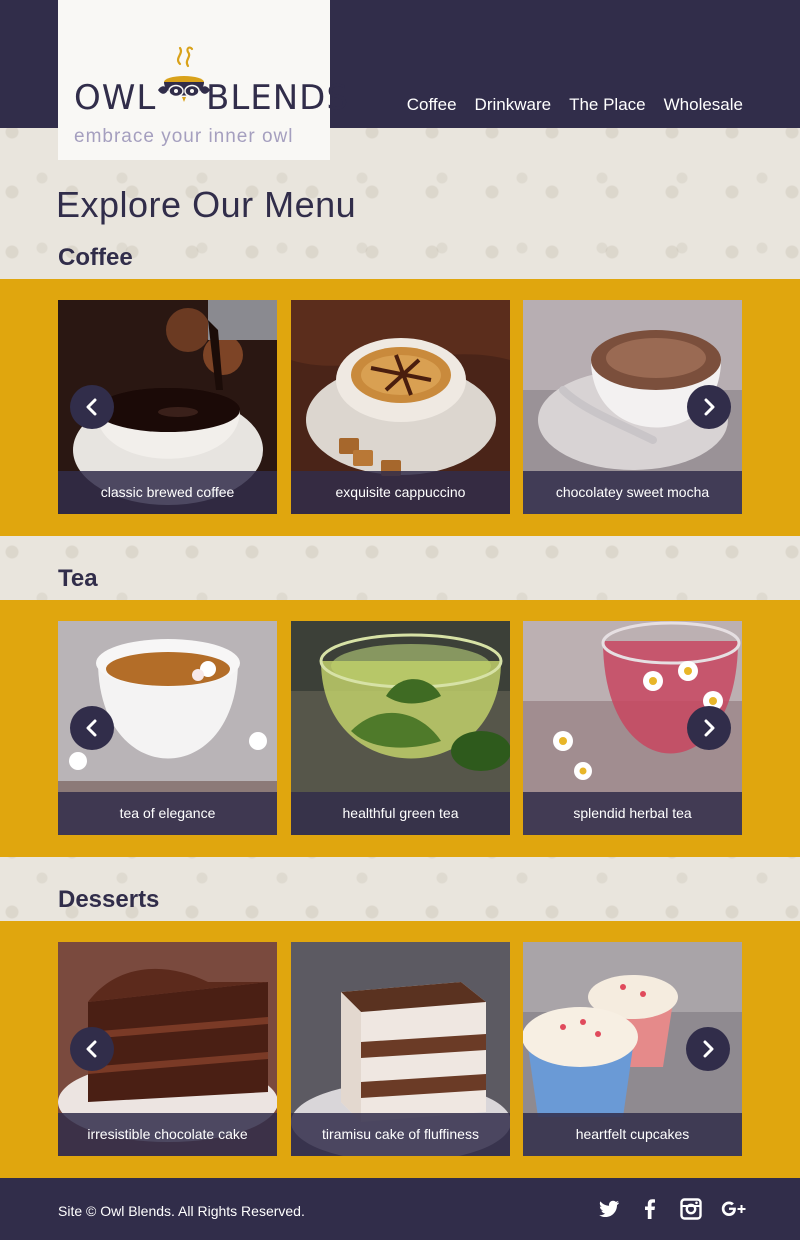 Image resolution: width=800 pixels, height=1240 pixels. I want to click on footer-copyright: Site © Owl Blends. All Rights Reserved., so click(181, 1211).